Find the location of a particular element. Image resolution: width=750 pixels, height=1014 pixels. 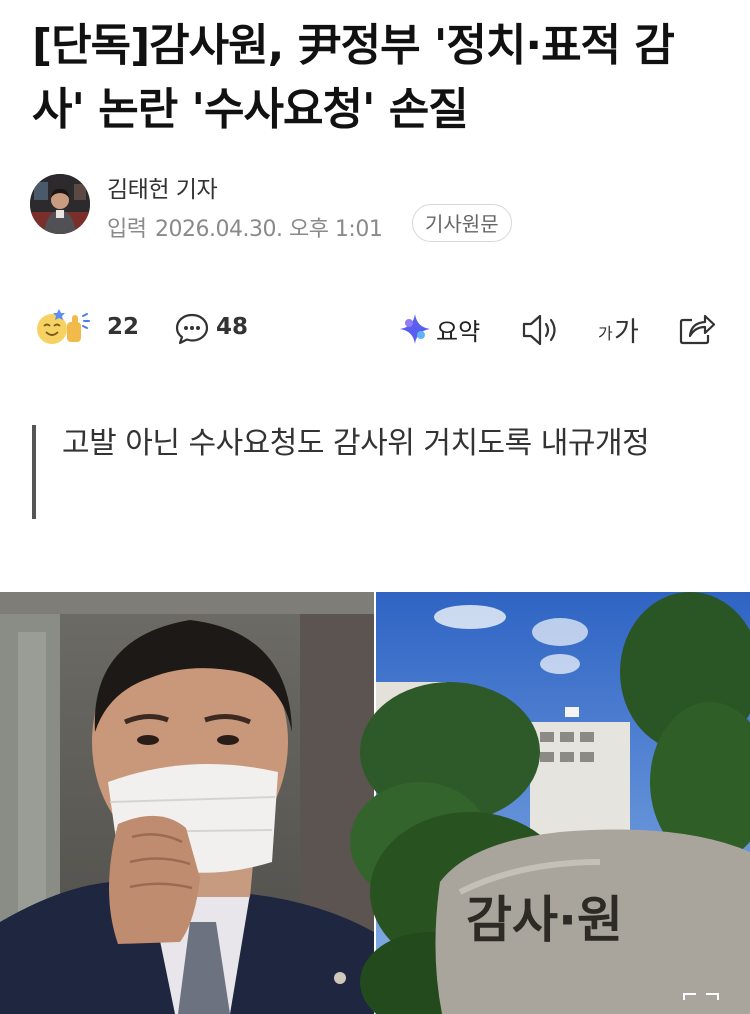

reporter-photo is located at coordinates (60, 204).